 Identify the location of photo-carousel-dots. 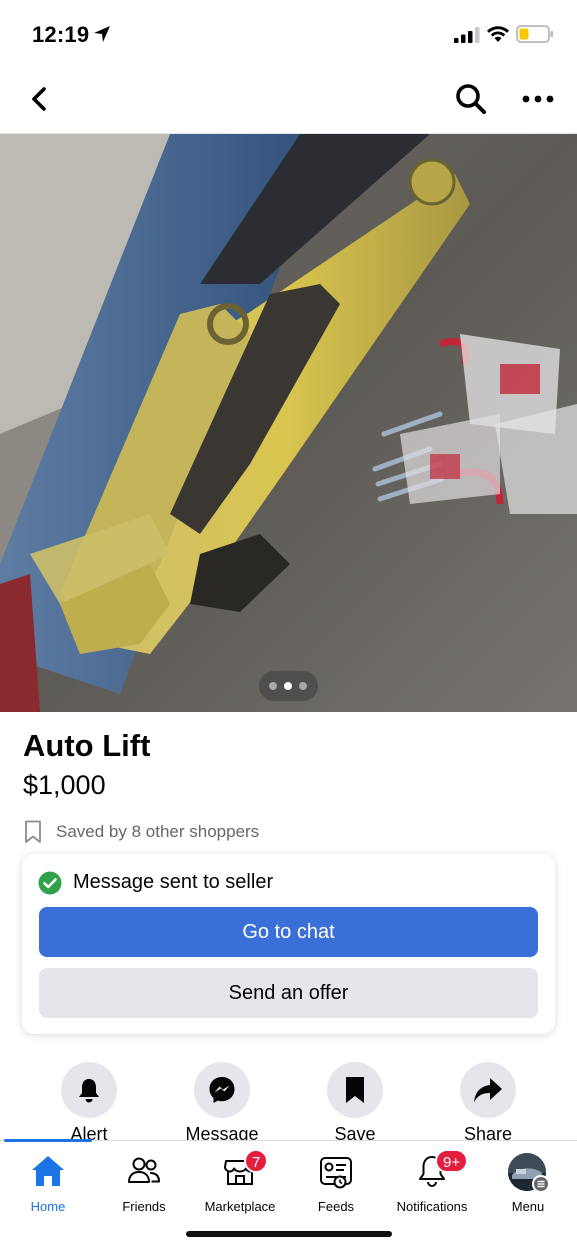
(288, 686).